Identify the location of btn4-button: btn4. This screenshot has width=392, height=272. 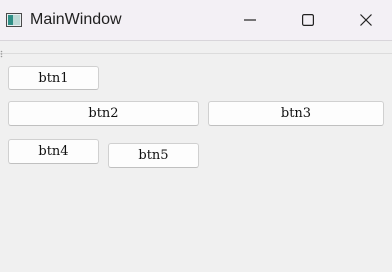
(53, 151).